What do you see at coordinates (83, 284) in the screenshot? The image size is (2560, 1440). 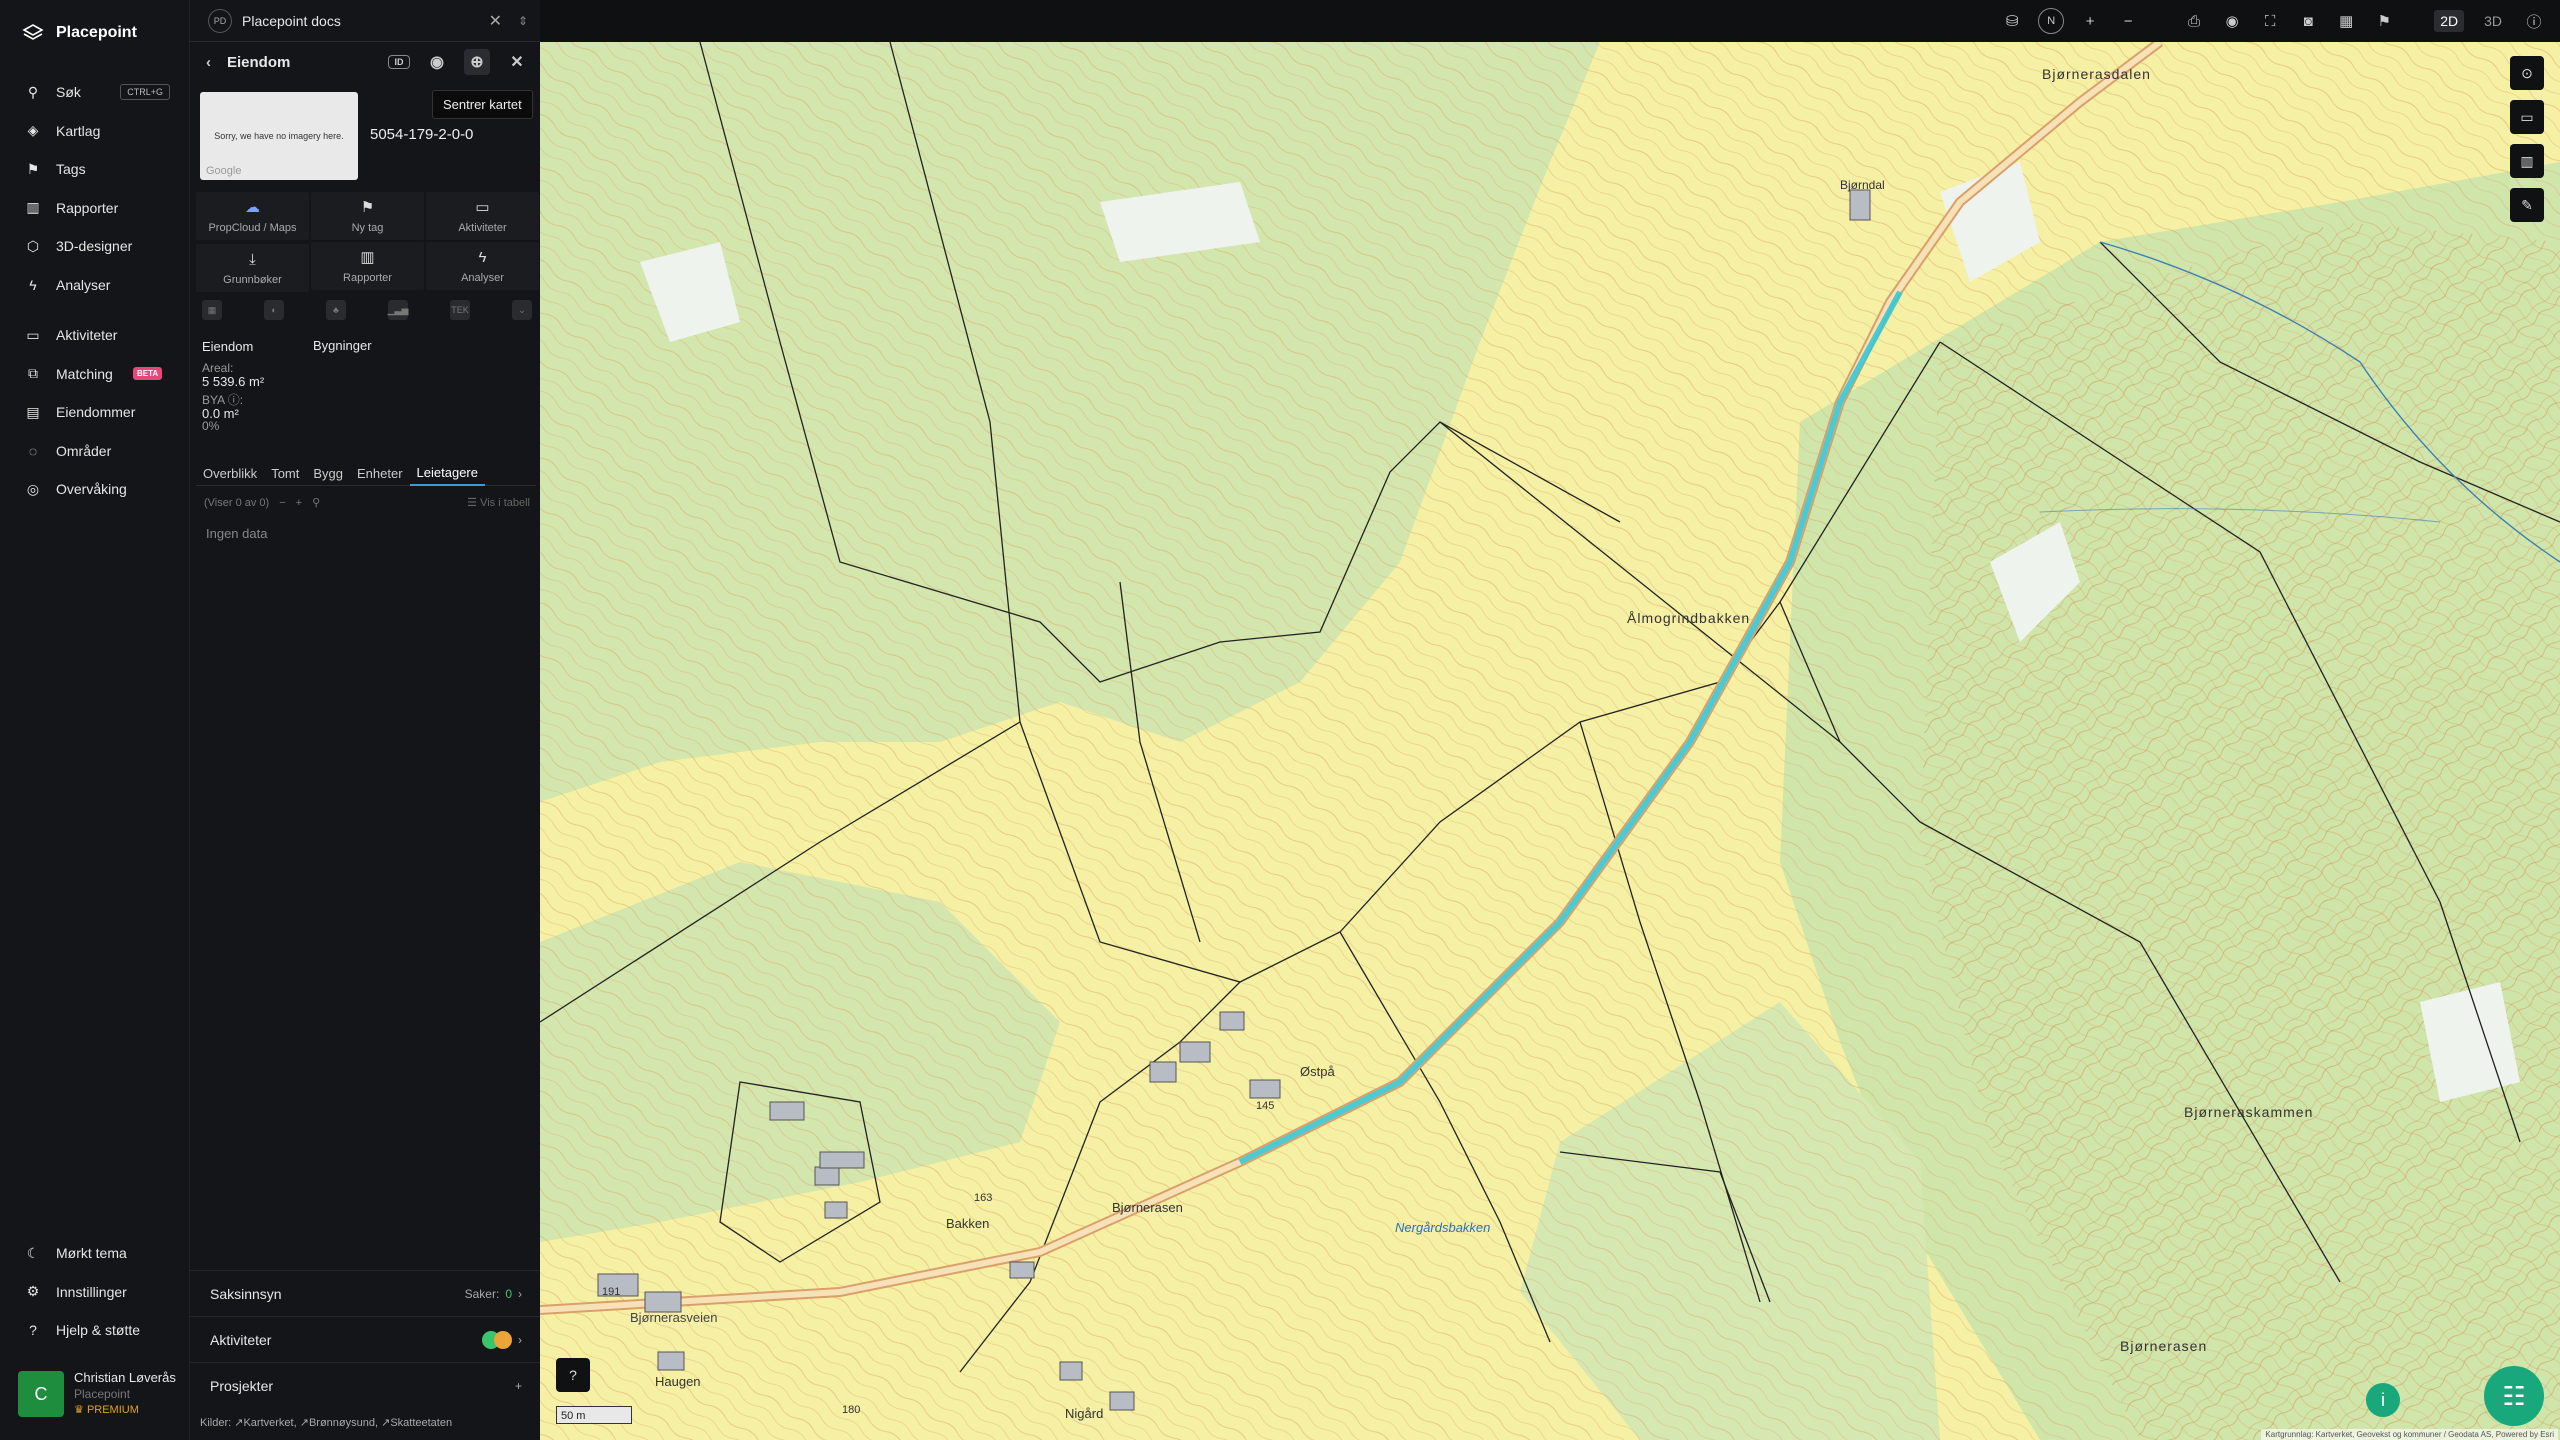 I see `nav-item-label: Analyser` at bounding box center [83, 284].